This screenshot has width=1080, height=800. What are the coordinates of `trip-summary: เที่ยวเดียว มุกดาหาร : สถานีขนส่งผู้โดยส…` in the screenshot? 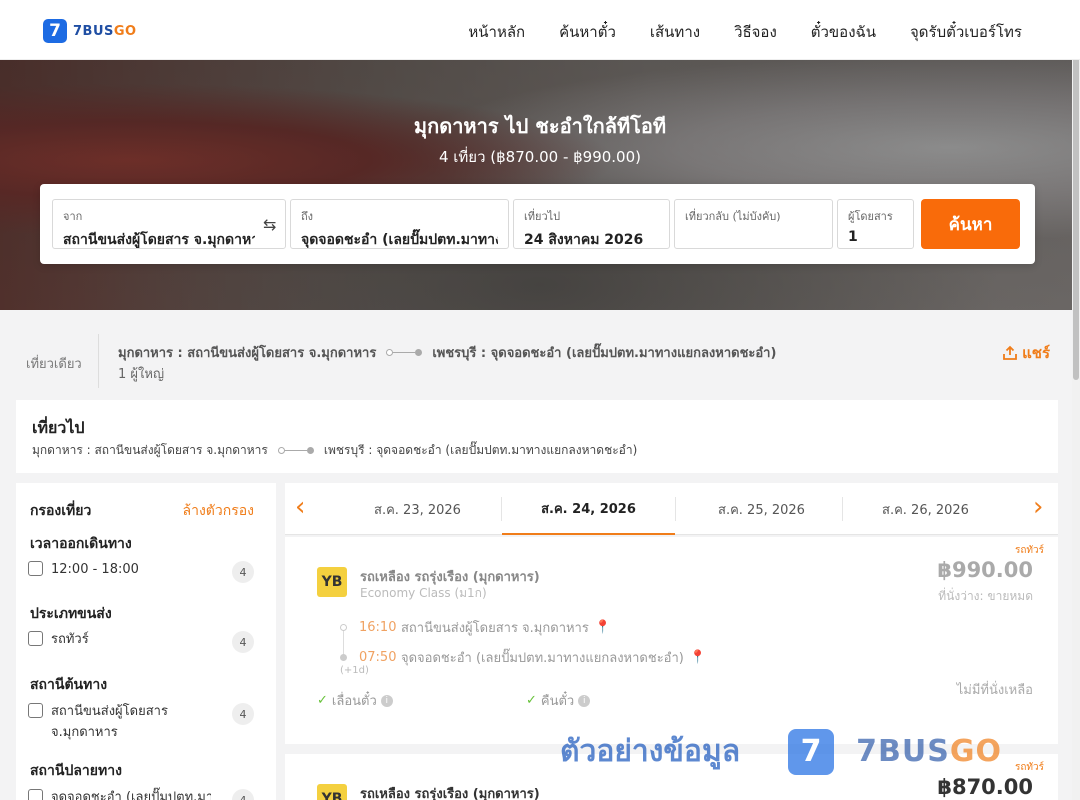 It's located at (540, 360).